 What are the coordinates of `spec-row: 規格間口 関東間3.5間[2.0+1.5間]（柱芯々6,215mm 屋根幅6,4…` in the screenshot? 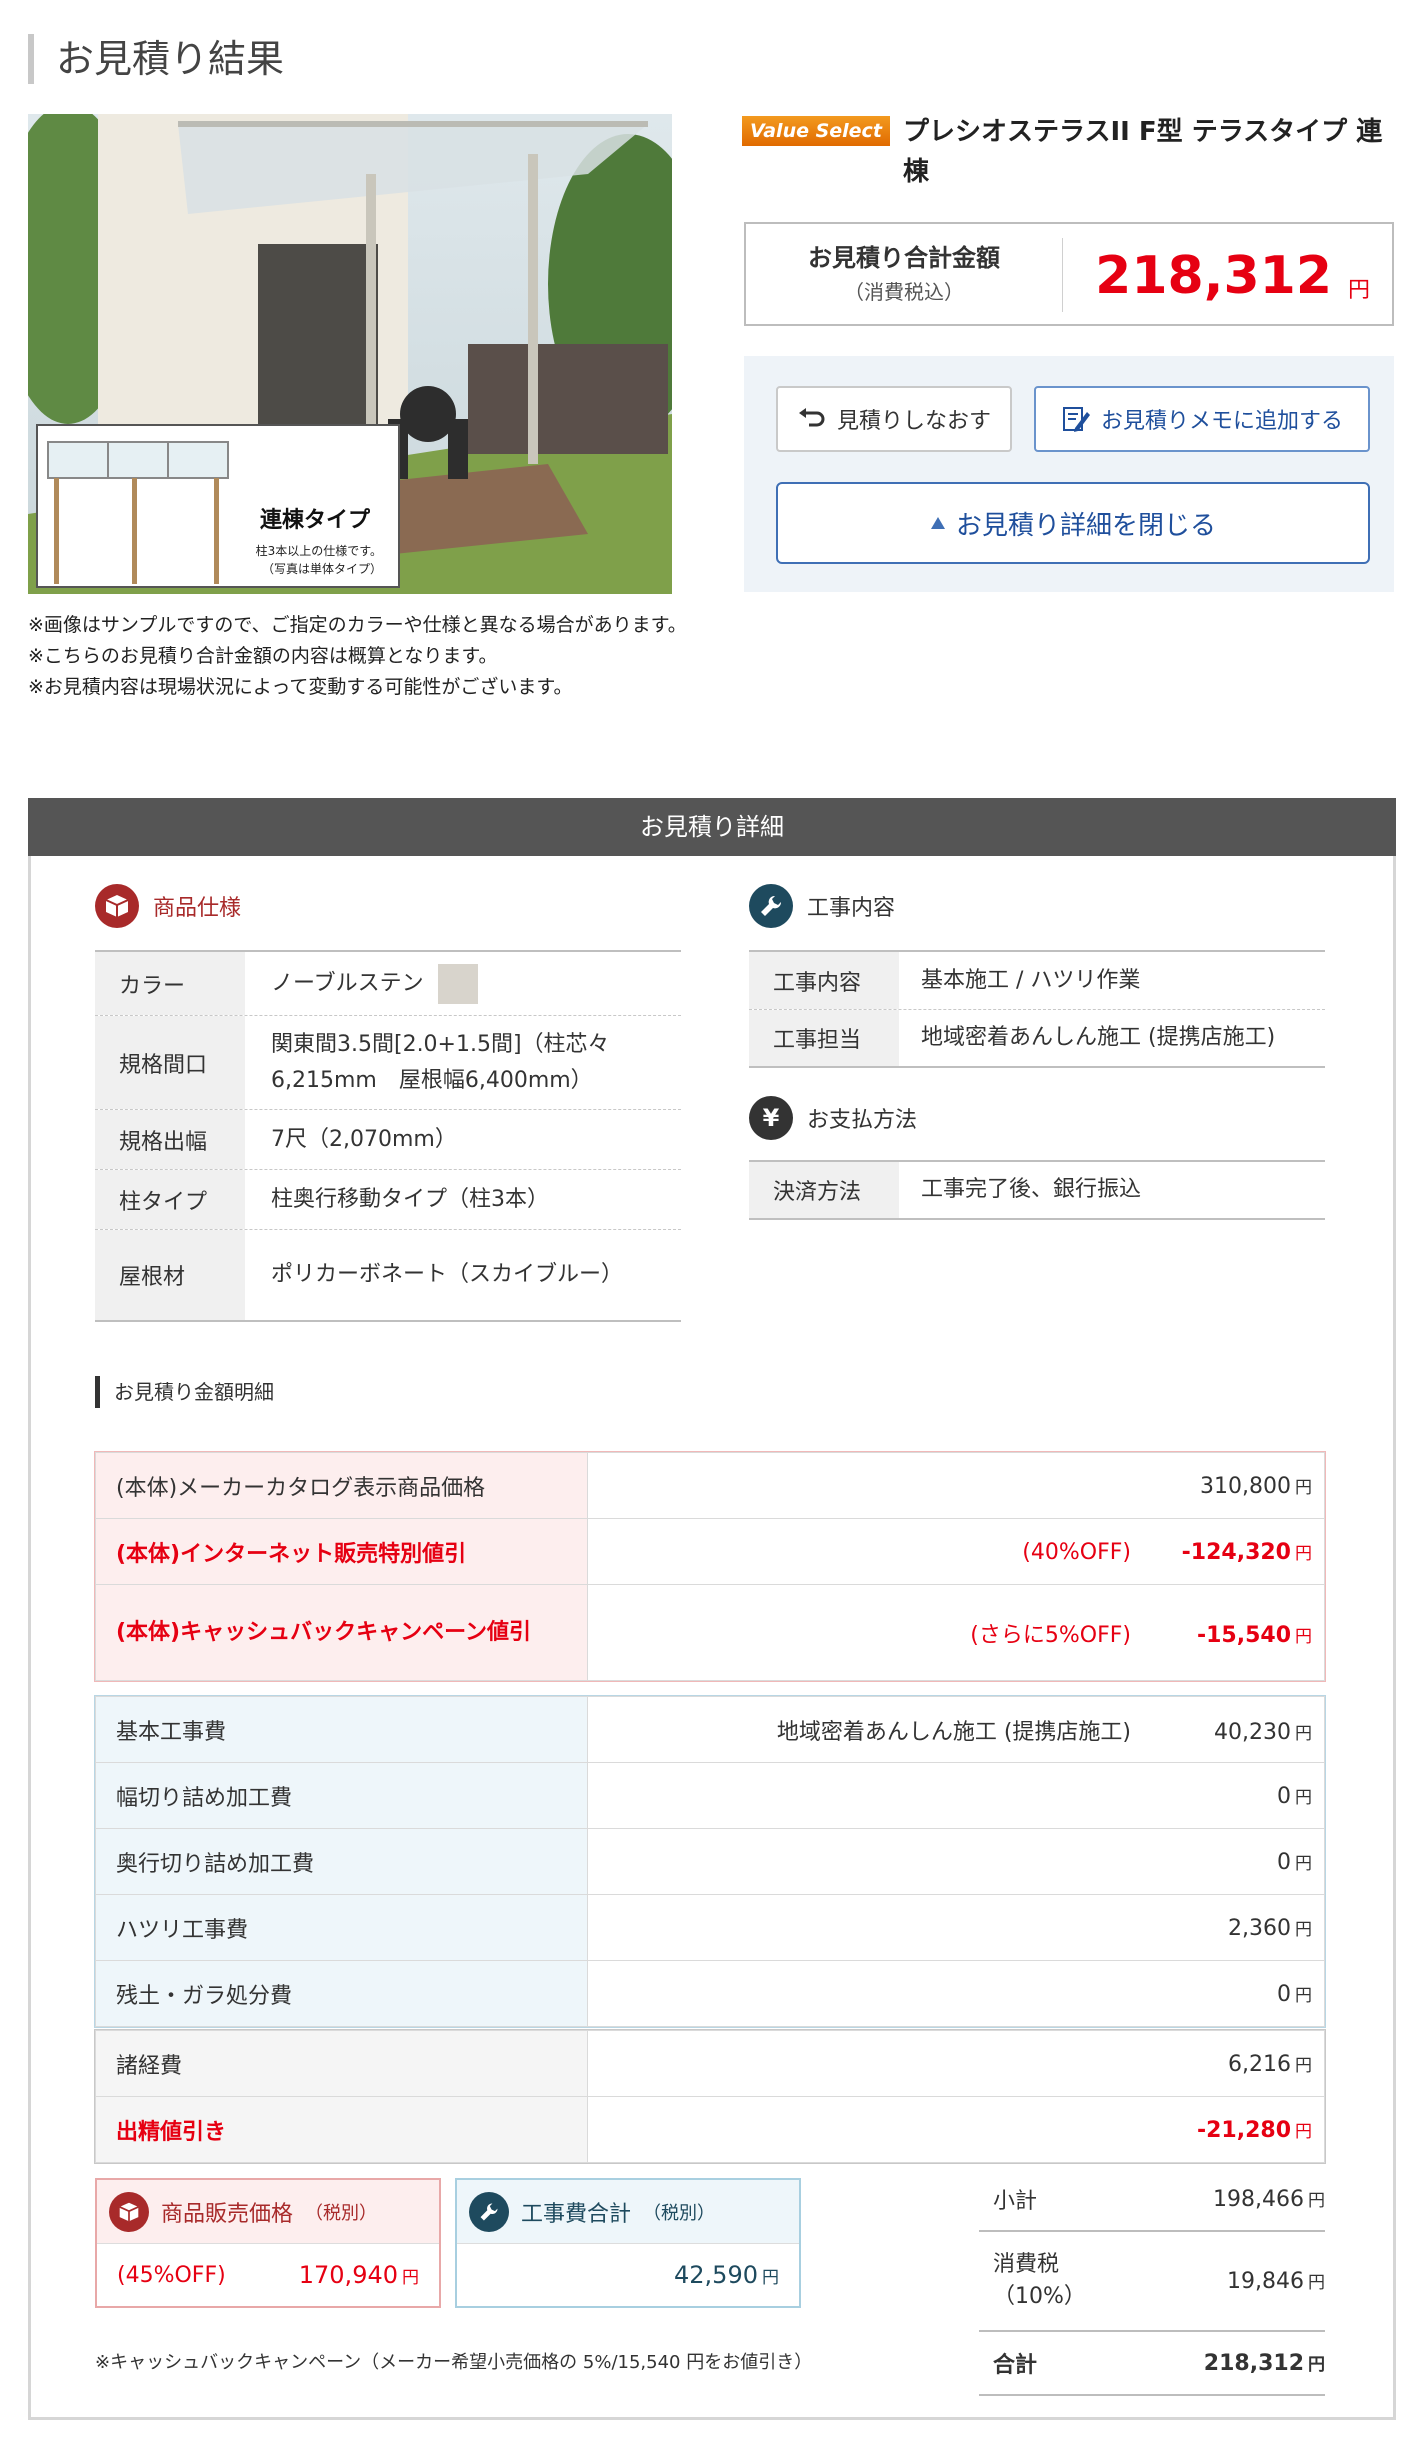 It's located at (388, 1063).